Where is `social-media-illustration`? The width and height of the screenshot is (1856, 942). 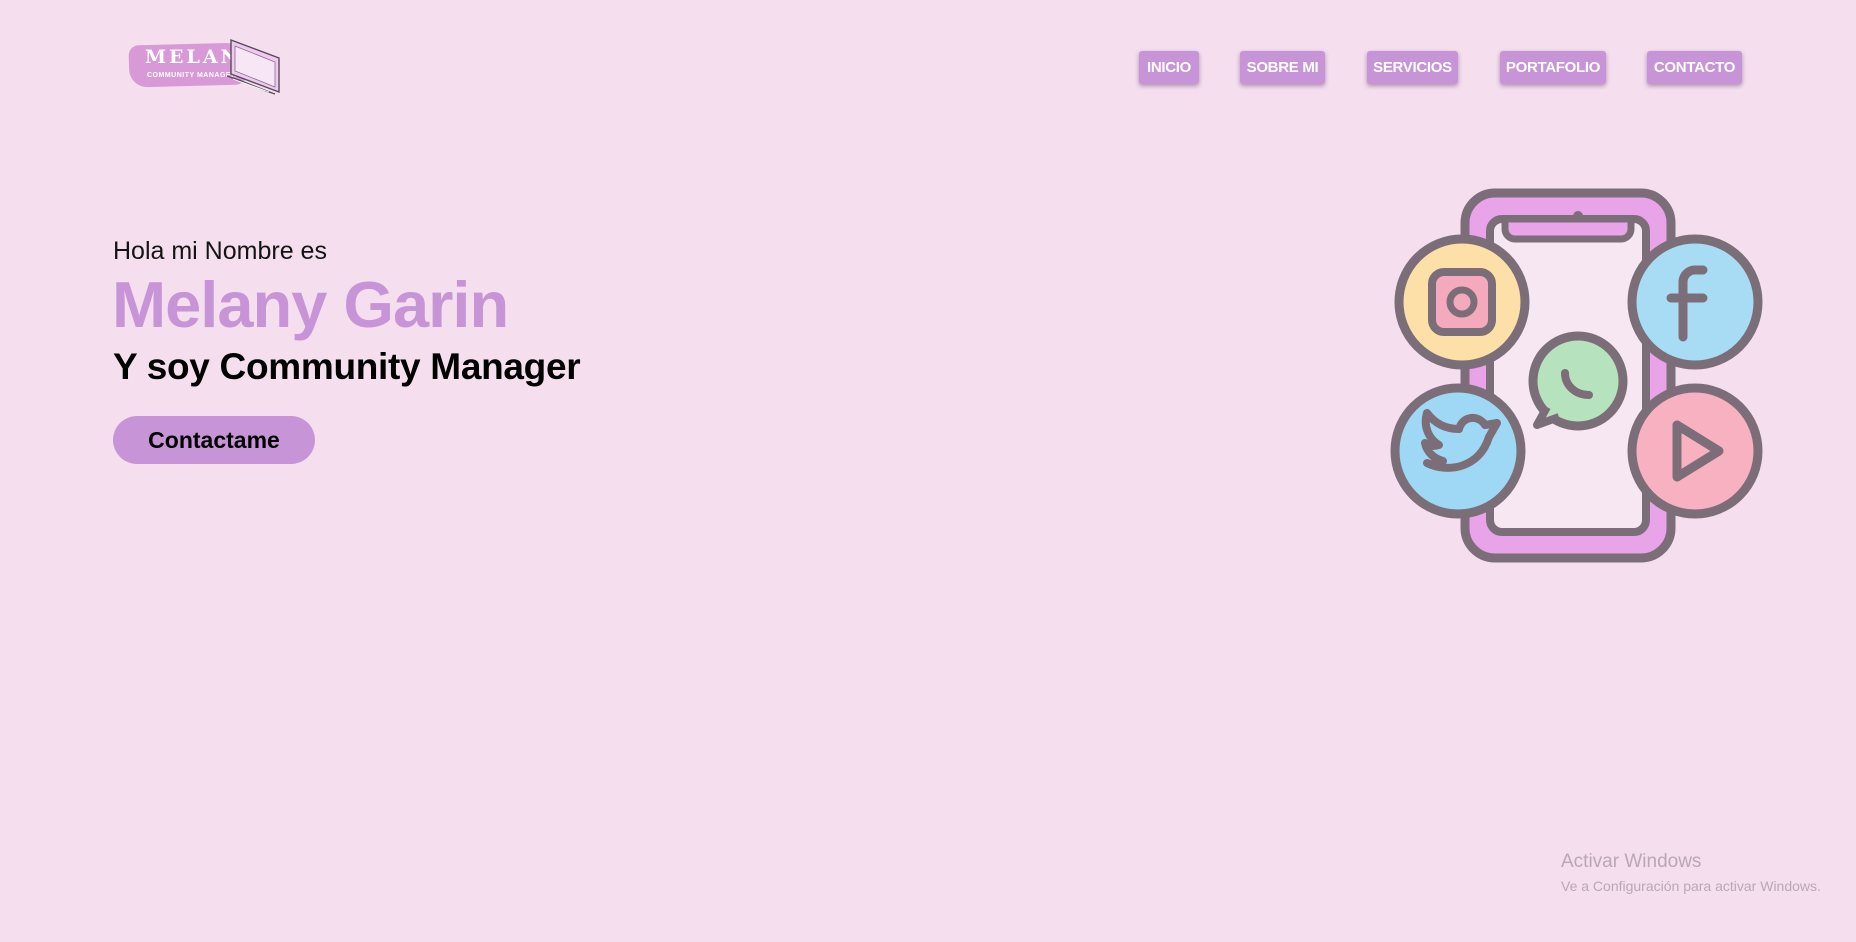
social-media-illustration is located at coordinates (1576, 375).